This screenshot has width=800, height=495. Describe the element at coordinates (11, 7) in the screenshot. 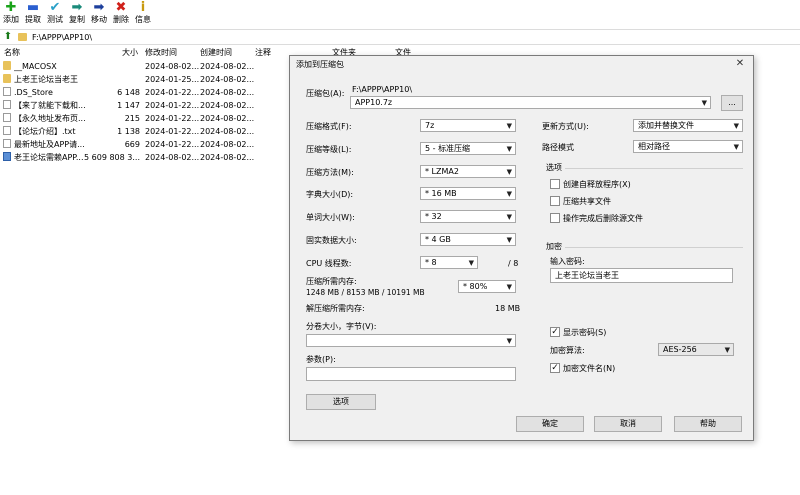

I see `plus-icon: ✚` at that location.